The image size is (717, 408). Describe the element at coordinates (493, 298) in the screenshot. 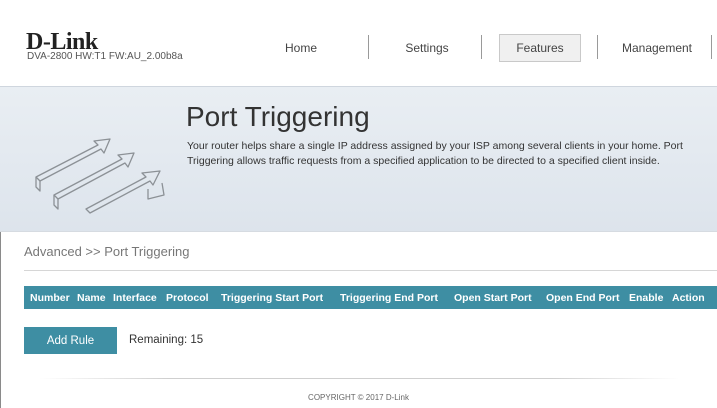

I see `column-open-start-port: Open Start Port` at that location.